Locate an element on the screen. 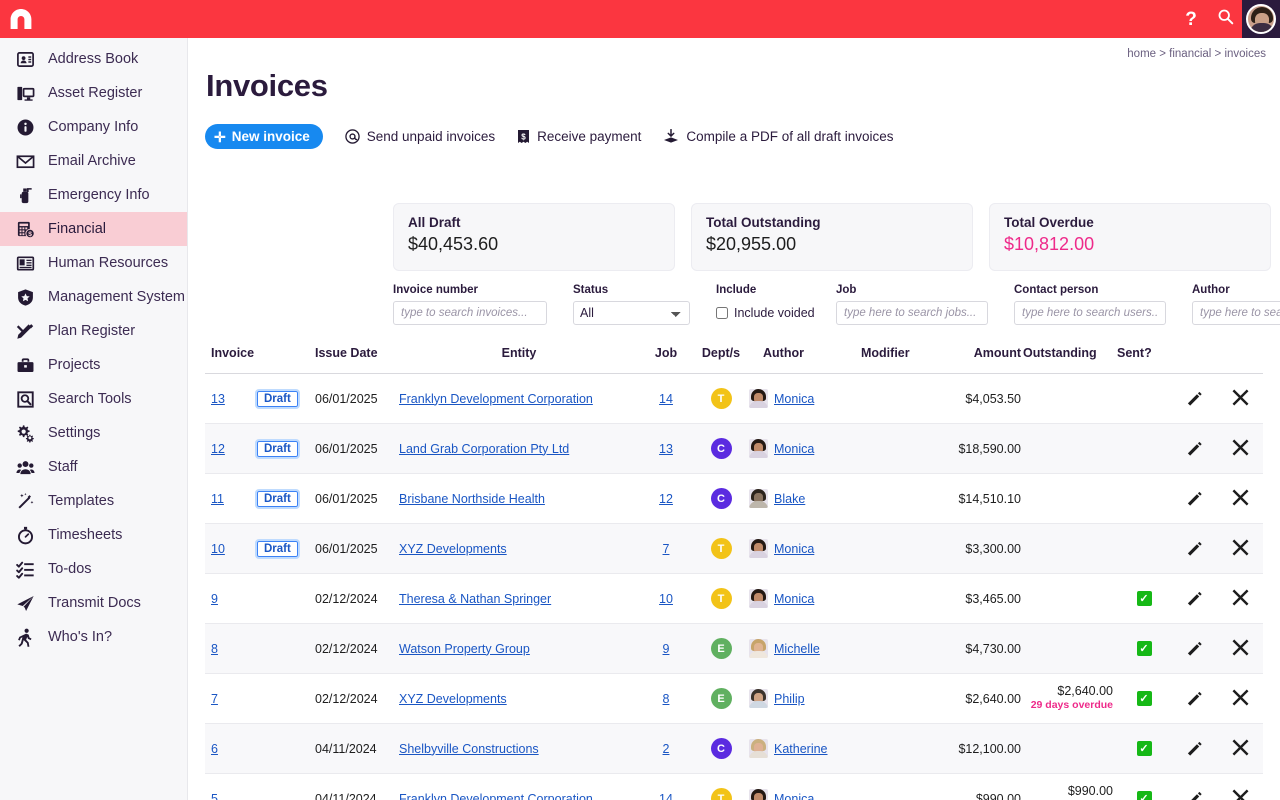  sidebar-item-search-tools: Search Tools is located at coordinates (93, 399).